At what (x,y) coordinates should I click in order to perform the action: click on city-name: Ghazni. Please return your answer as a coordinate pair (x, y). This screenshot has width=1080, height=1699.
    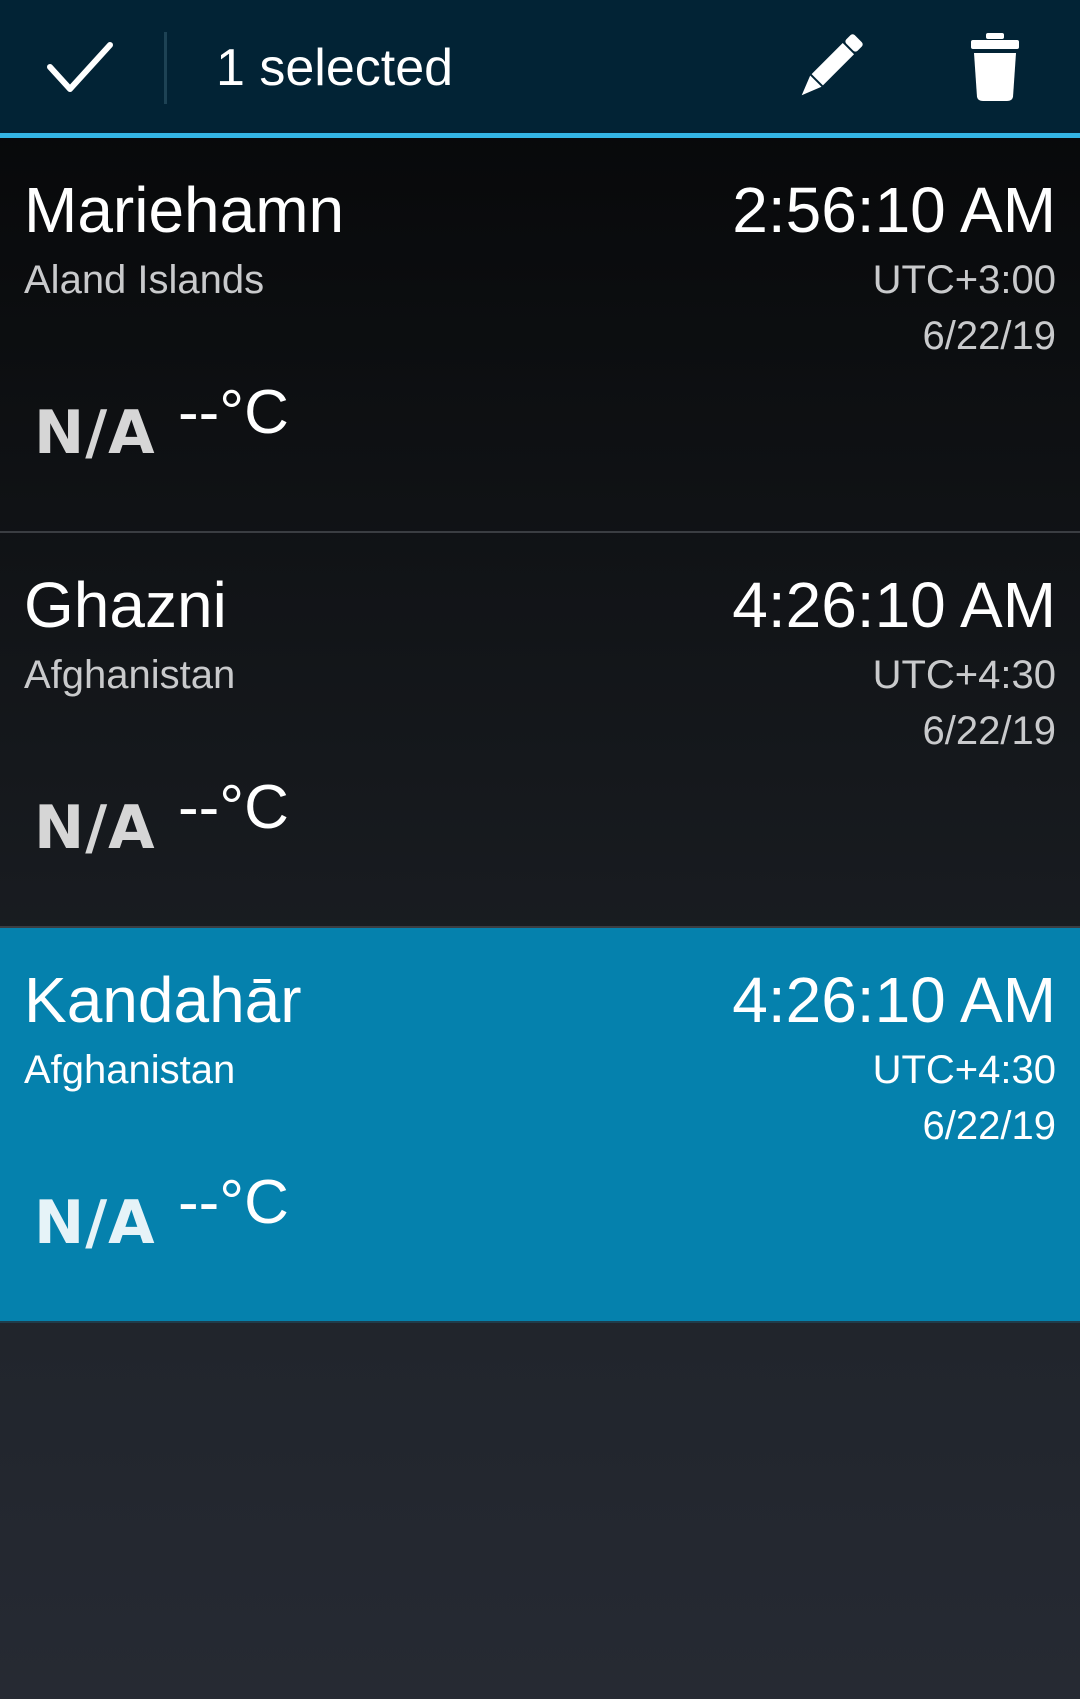
    Looking at the image, I should click on (125, 605).